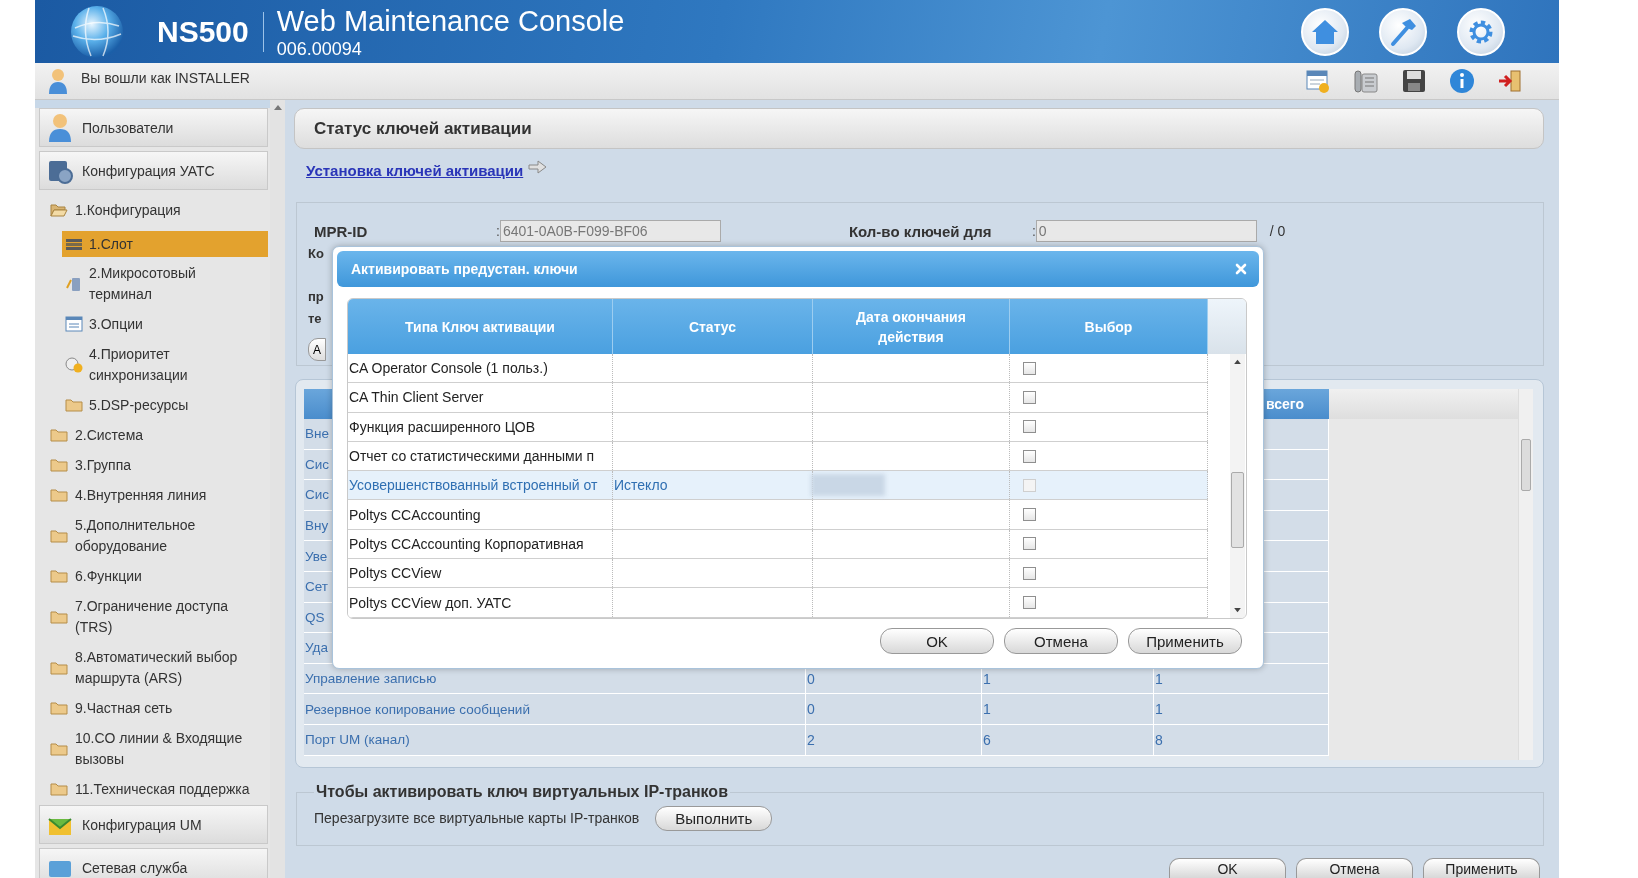  Describe the element at coordinates (317, 349) in the screenshot. I see `action-button: А` at that location.